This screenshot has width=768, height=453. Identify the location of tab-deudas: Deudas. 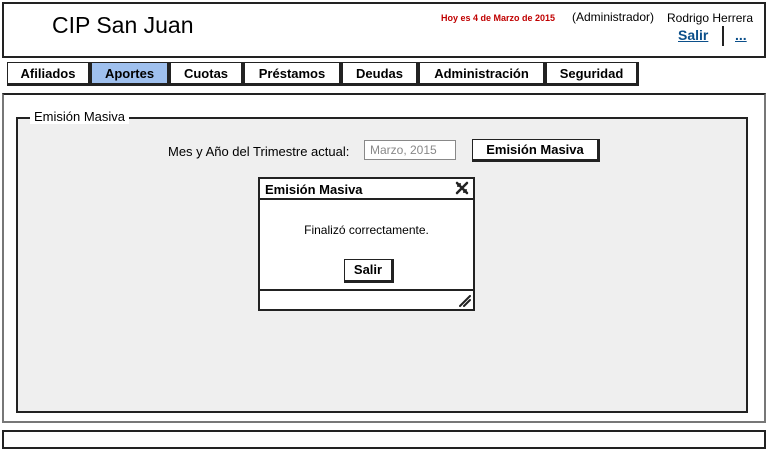
(380, 74).